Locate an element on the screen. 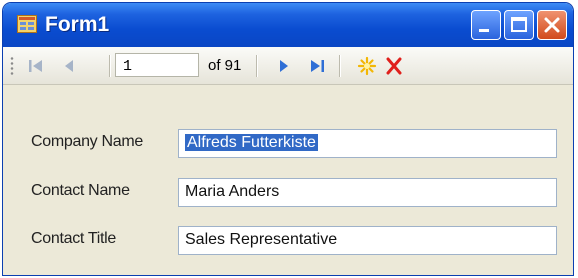  move-previous-icon is located at coordinates (70, 66).